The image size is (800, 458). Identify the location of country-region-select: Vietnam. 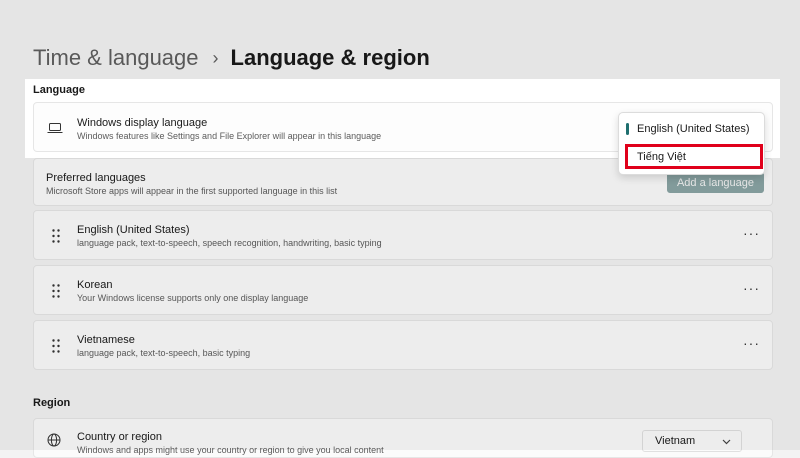
(692, 441).